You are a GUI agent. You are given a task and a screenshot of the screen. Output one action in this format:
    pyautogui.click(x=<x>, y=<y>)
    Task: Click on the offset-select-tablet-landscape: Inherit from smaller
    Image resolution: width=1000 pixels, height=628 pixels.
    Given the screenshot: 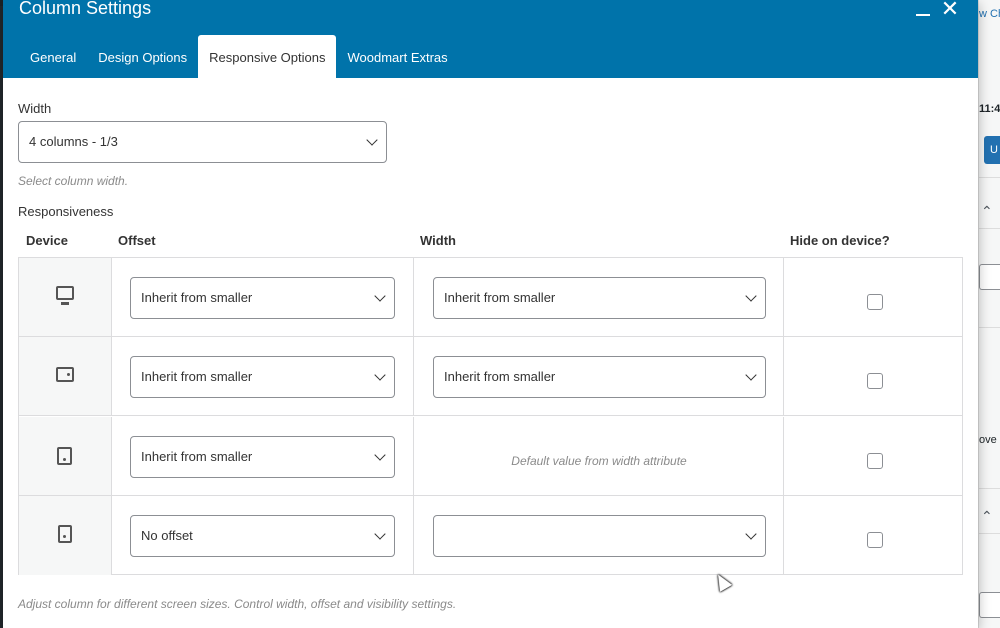 What is the action you would take?
    pyautogui.click(x=262, y=377)
    